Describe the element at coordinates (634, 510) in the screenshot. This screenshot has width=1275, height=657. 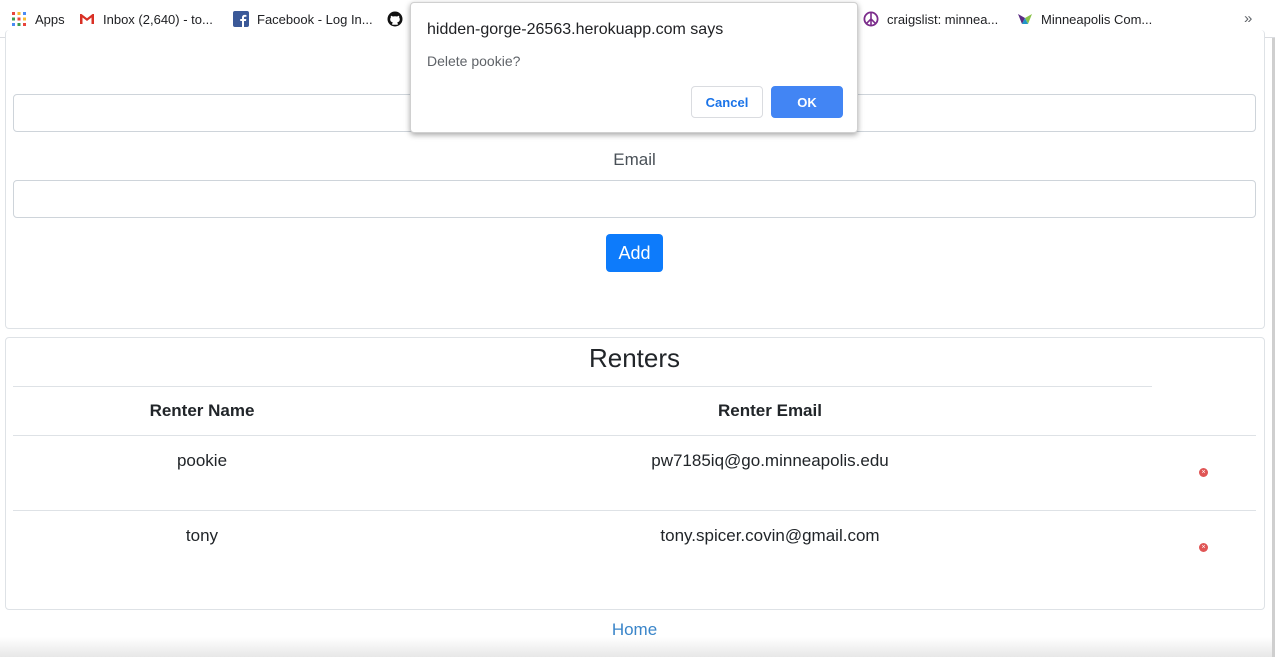
I see `row-divider` at that location.